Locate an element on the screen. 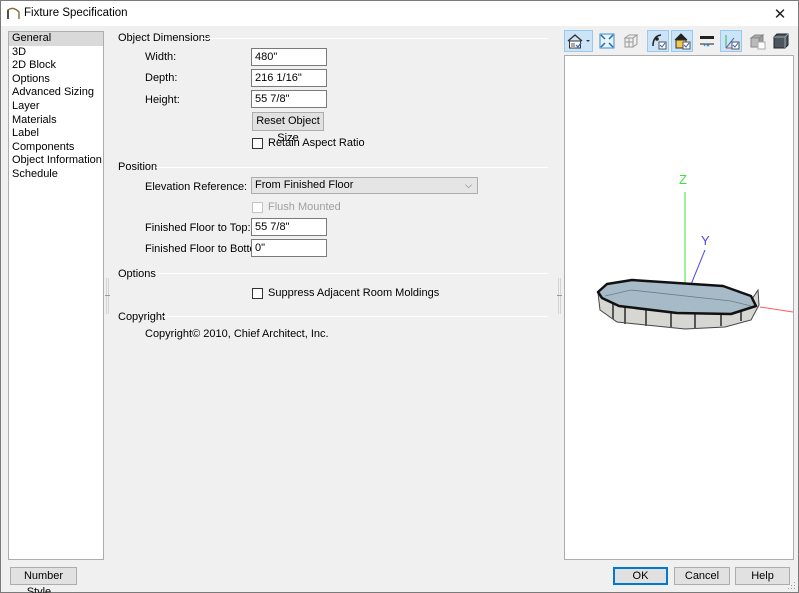 This screenshot has width=799, height=593. nav-item-layer: Layer is located at coordinates (56, 107).